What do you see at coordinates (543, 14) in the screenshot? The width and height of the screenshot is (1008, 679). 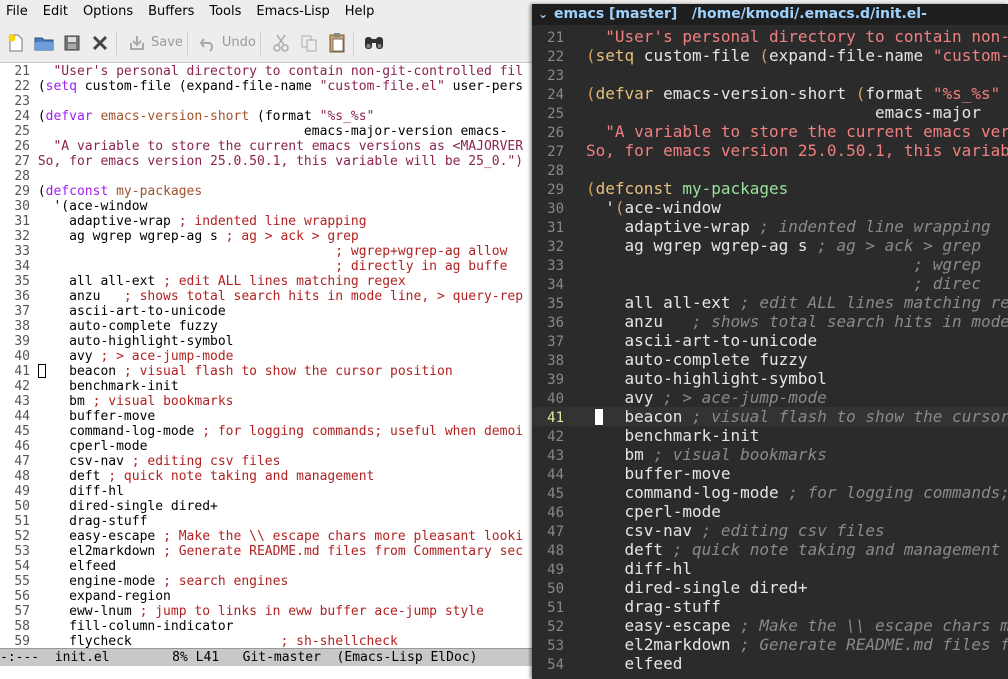 I see `chevron-down-icon: ⌄` at bounding box center [543, 14].